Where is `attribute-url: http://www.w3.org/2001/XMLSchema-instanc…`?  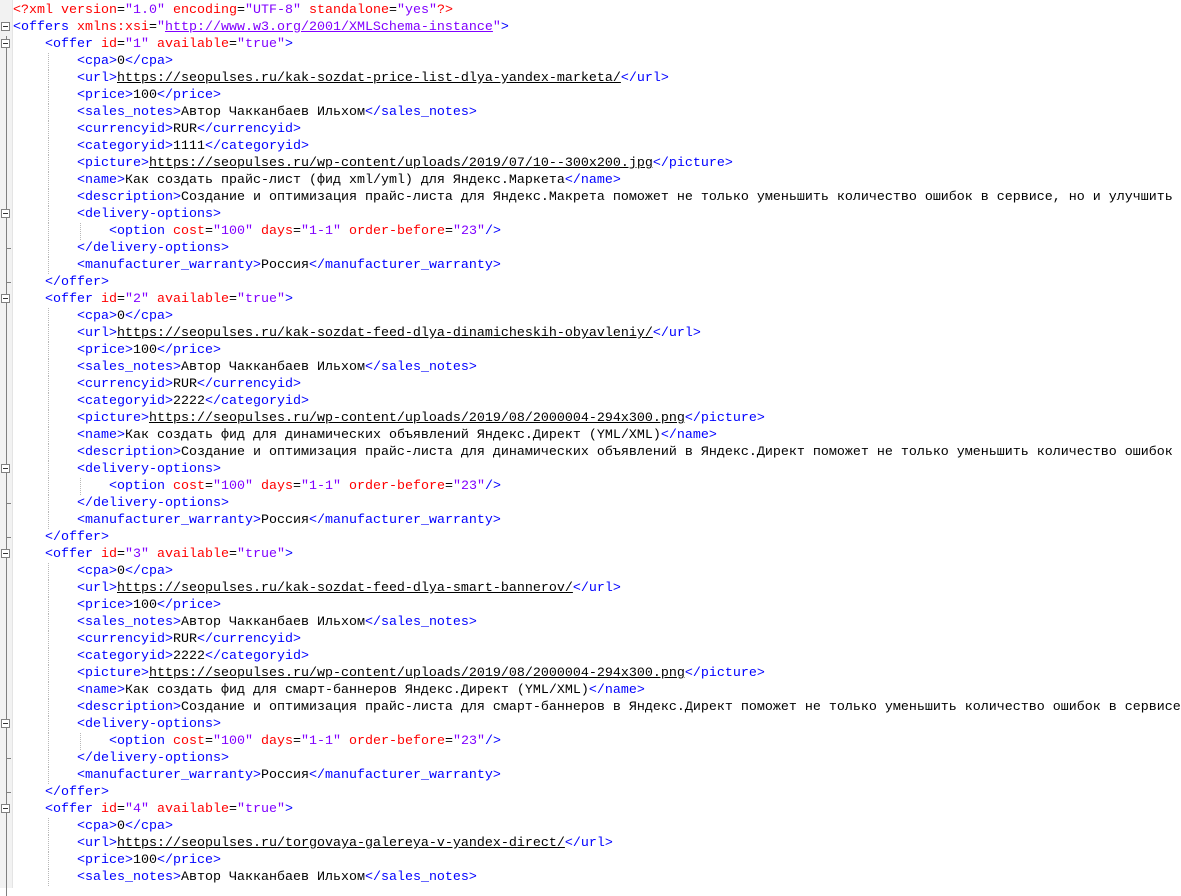 attribute-url: http://www.w3.org/2001/XMLSchema-instanc… is located at coordinates (329, 27).